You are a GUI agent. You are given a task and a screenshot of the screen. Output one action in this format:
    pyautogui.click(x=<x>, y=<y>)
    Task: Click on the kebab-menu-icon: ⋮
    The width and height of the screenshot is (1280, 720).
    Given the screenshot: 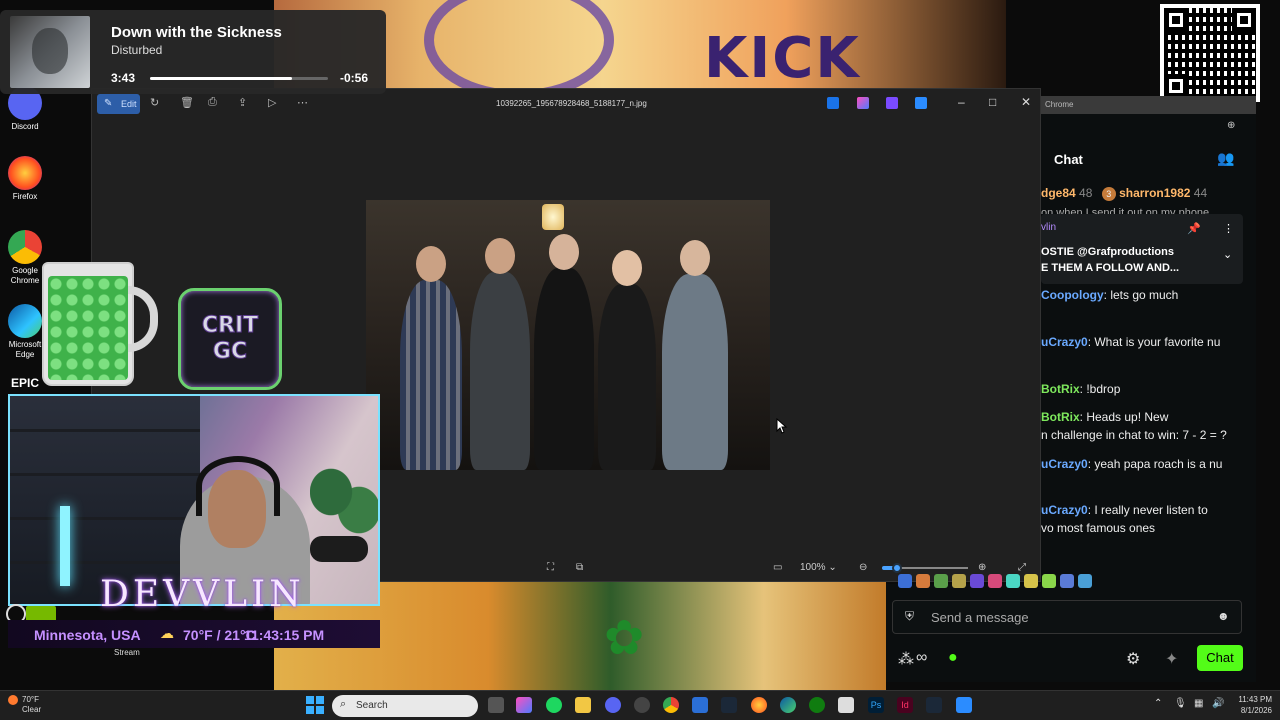 What is the action you would take?
    pyautogui.click(x=1228, y=228)
    